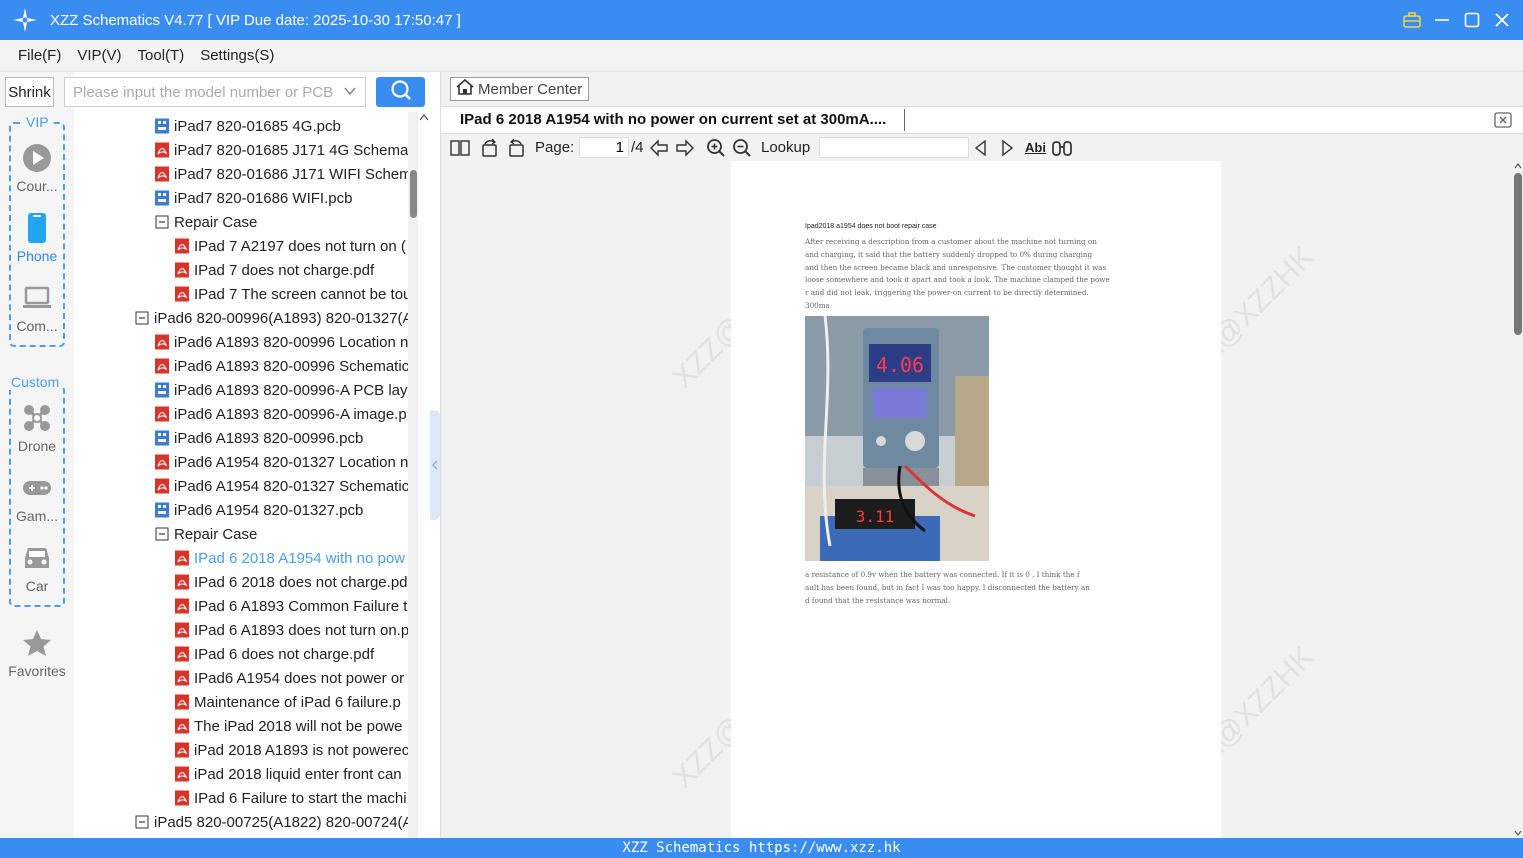  Describe the element at coordinates (29, 92) in the screenshot. I see `shrink-button: Shrink` at that location.